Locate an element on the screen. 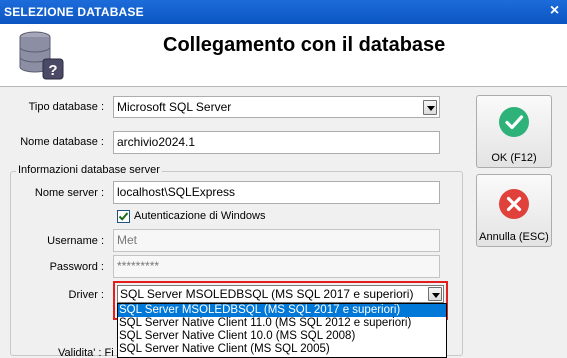  ok-button-label: OK (F12) is located at coordinates (514, 158).